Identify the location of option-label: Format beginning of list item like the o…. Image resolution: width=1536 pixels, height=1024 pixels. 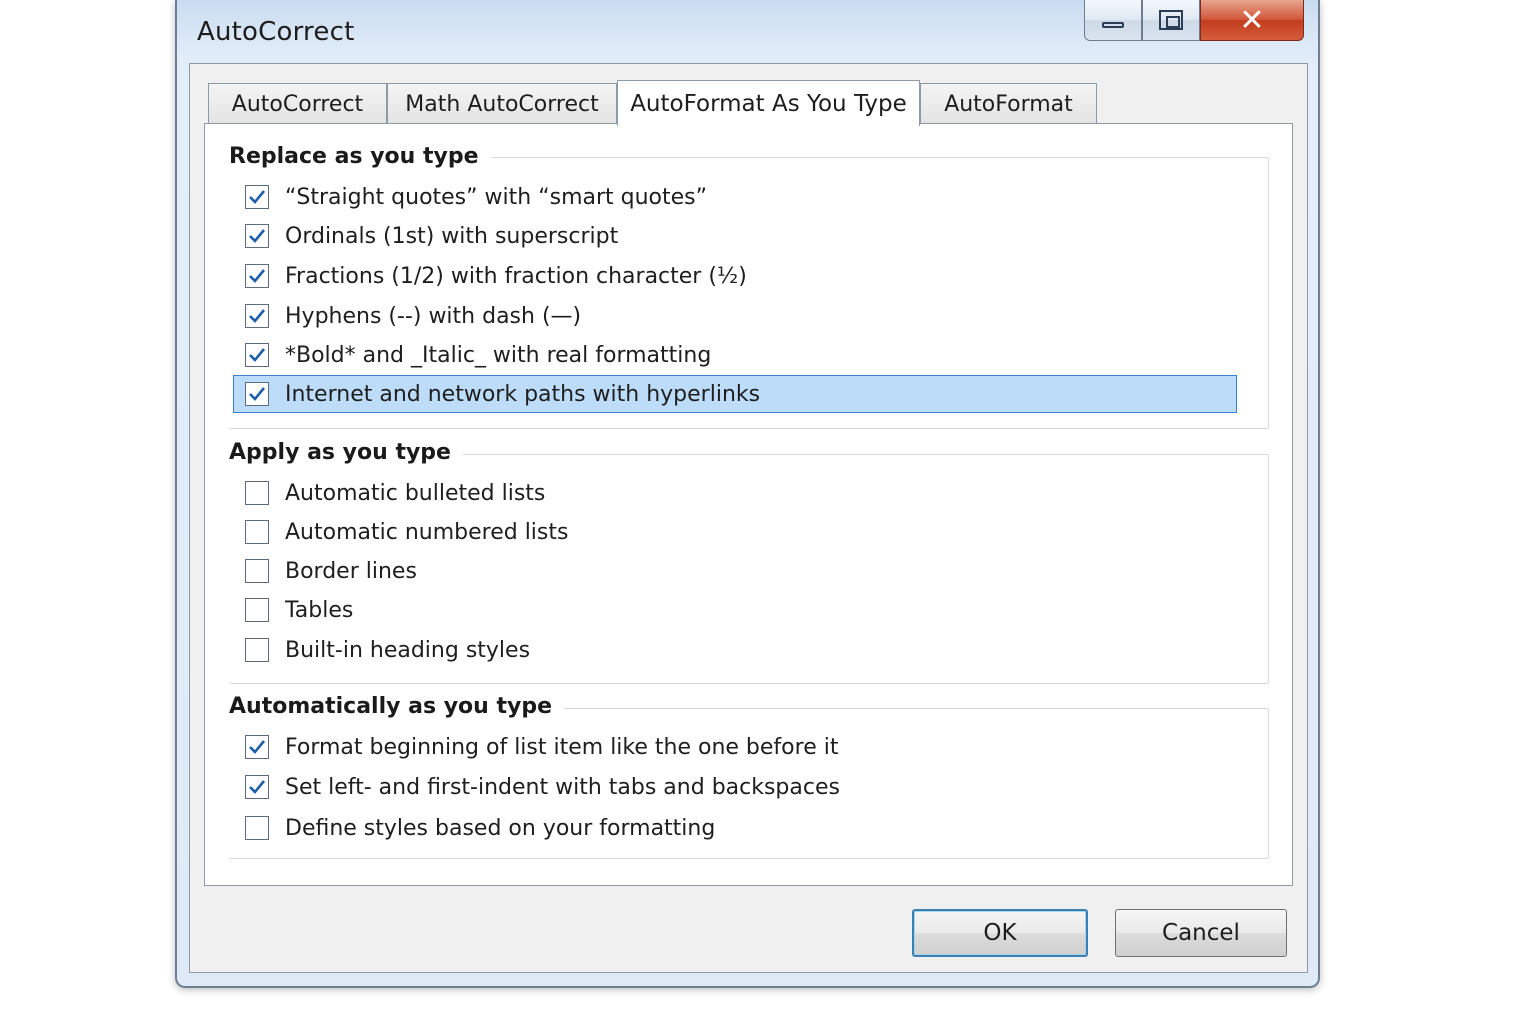
(562, 747).